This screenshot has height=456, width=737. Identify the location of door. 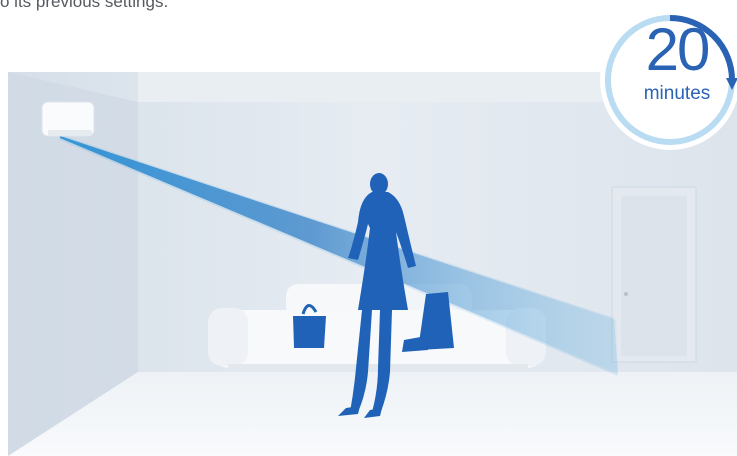
(654, 274).